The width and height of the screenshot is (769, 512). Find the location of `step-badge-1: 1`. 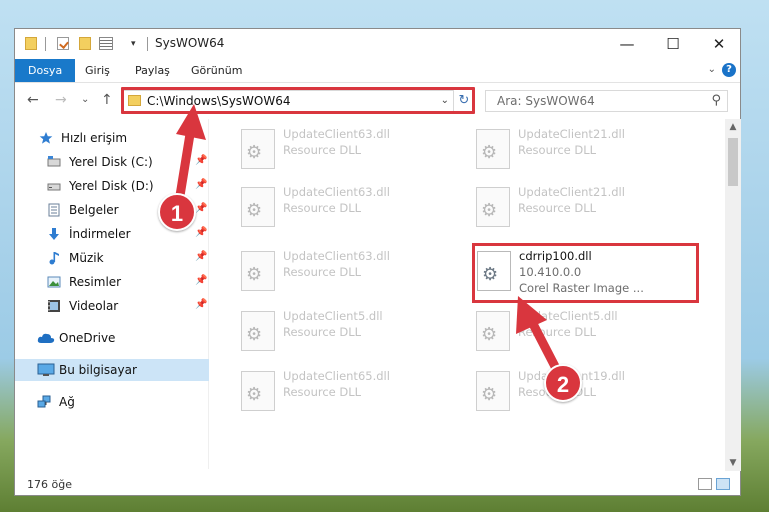

step-badge-1: 1 is located at coordinates (177, 212).